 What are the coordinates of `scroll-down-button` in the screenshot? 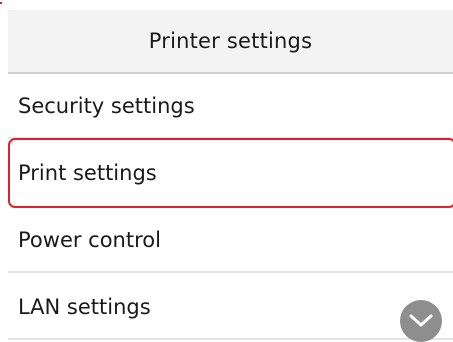 It's located at (421, 321).